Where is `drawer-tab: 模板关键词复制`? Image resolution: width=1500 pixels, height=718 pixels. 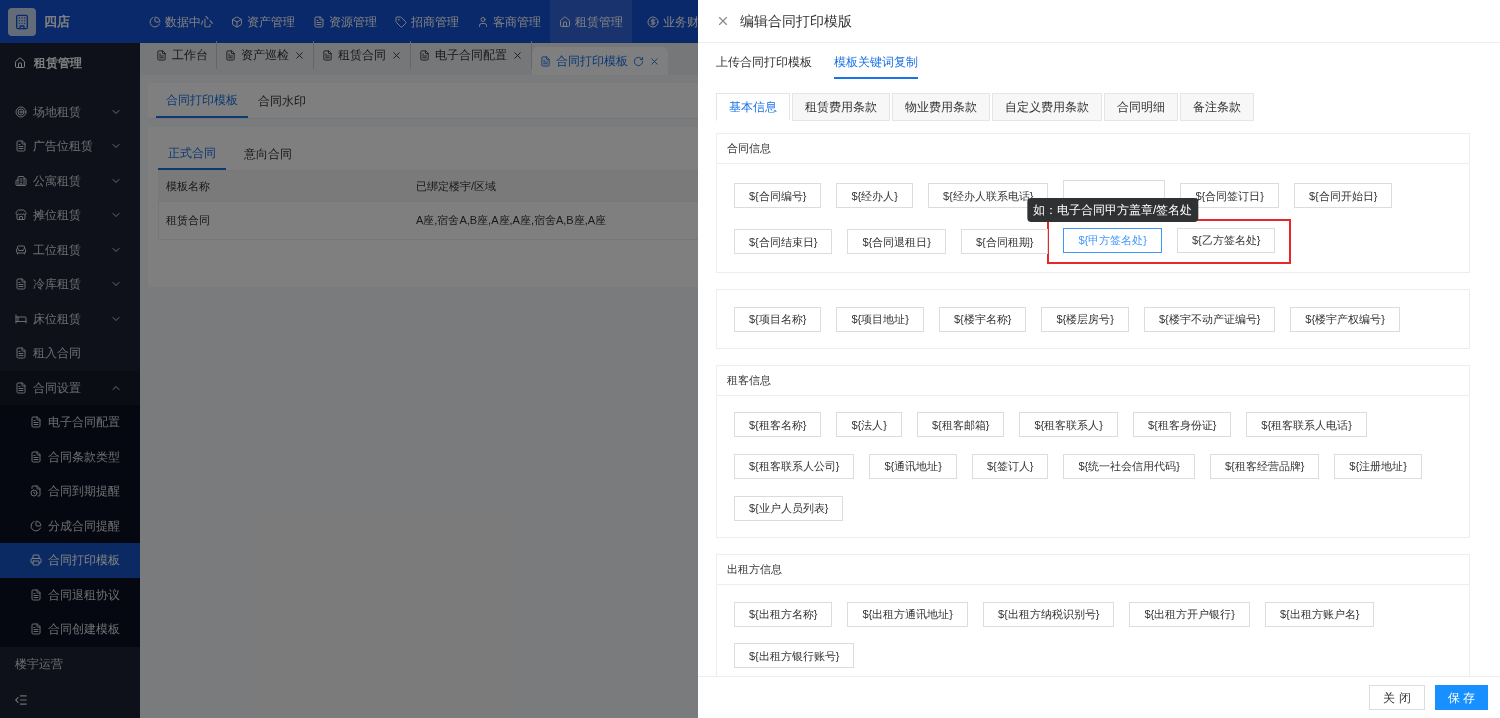
drawer-tab: 模板关键词复制 is located at coordinates (876, 66).